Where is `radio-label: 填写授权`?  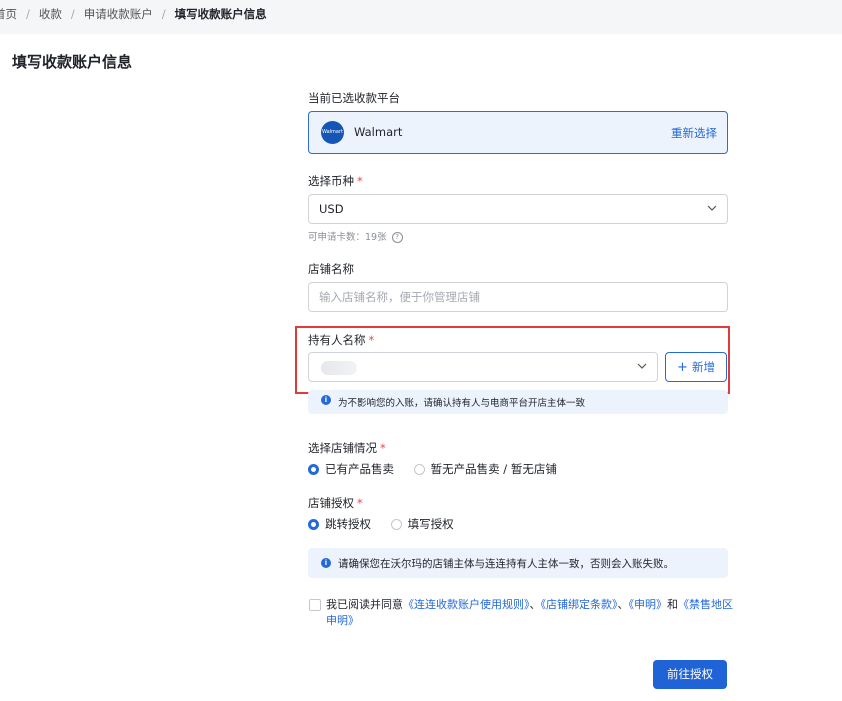 radio-label: 填写授权 is located at coordinates (430, 524).